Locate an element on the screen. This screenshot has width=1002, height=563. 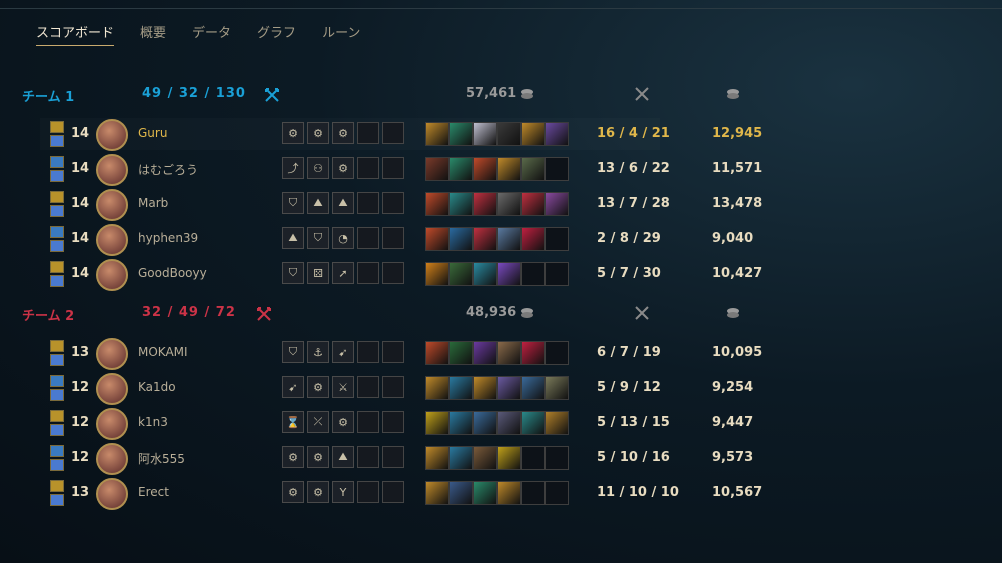
player-row: 13 Erect ⚙ ⚙ Y 11 / 10 / 10 10,567 is located at coordinates (501, 493).